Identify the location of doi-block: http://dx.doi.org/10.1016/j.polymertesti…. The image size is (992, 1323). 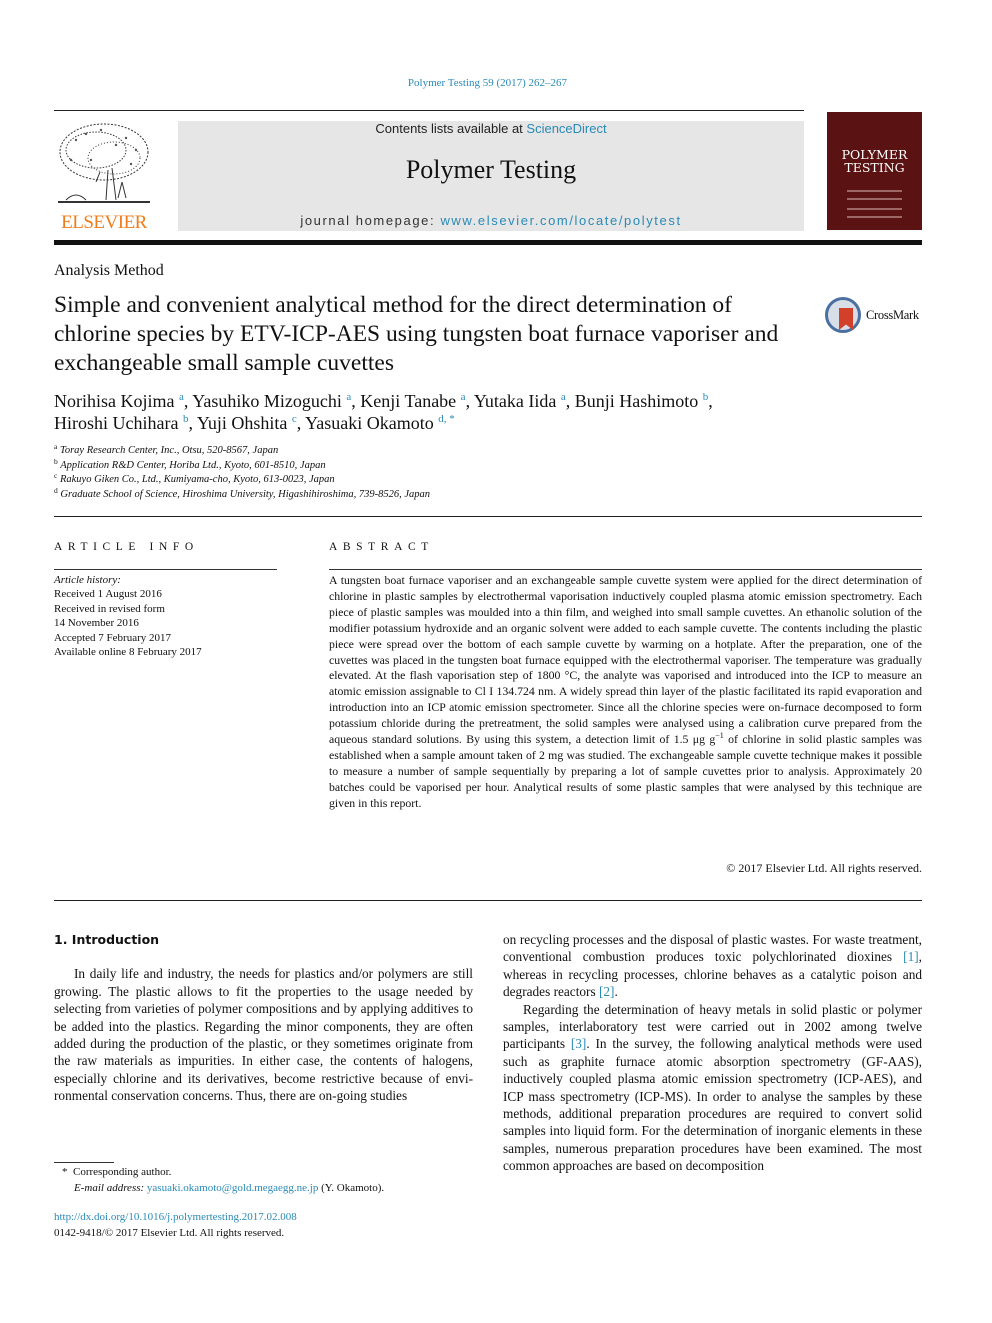
(175, 1225).